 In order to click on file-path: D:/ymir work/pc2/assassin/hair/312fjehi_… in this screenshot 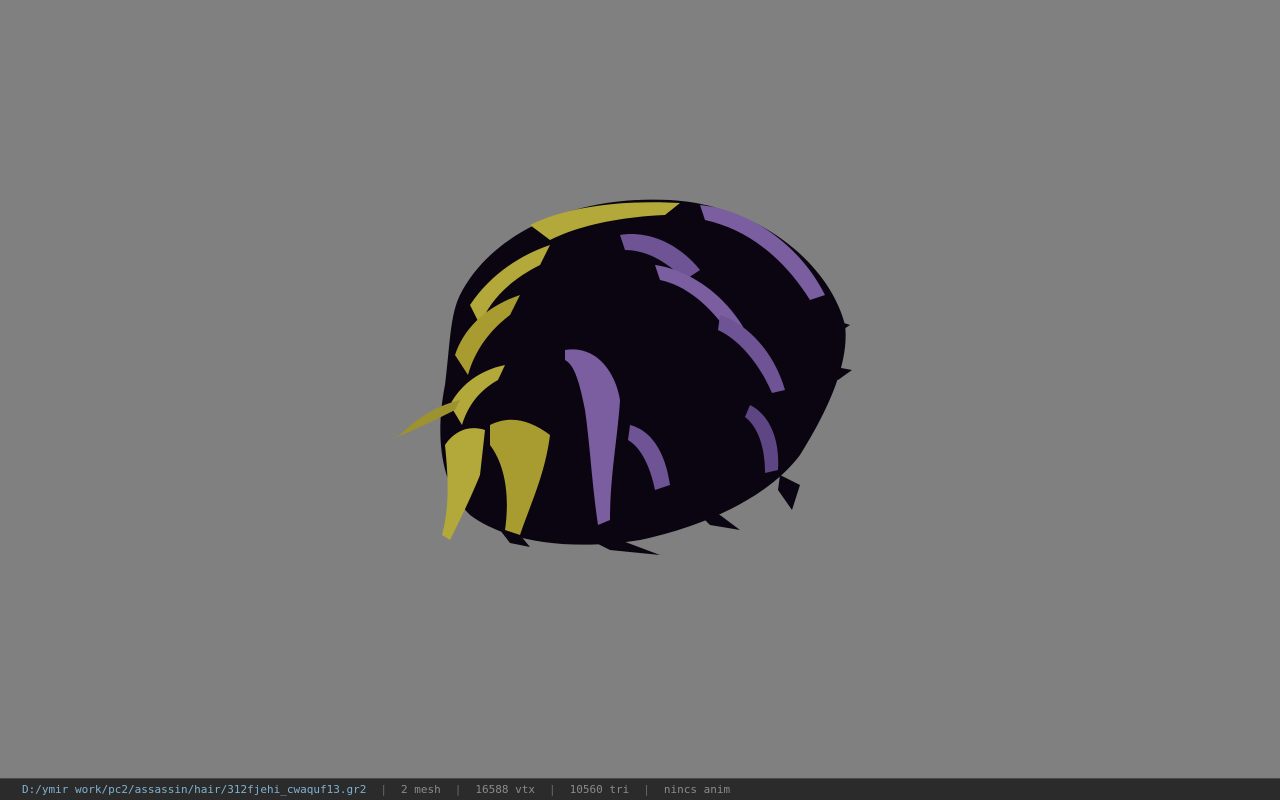, I will do `click(194, 789)`.